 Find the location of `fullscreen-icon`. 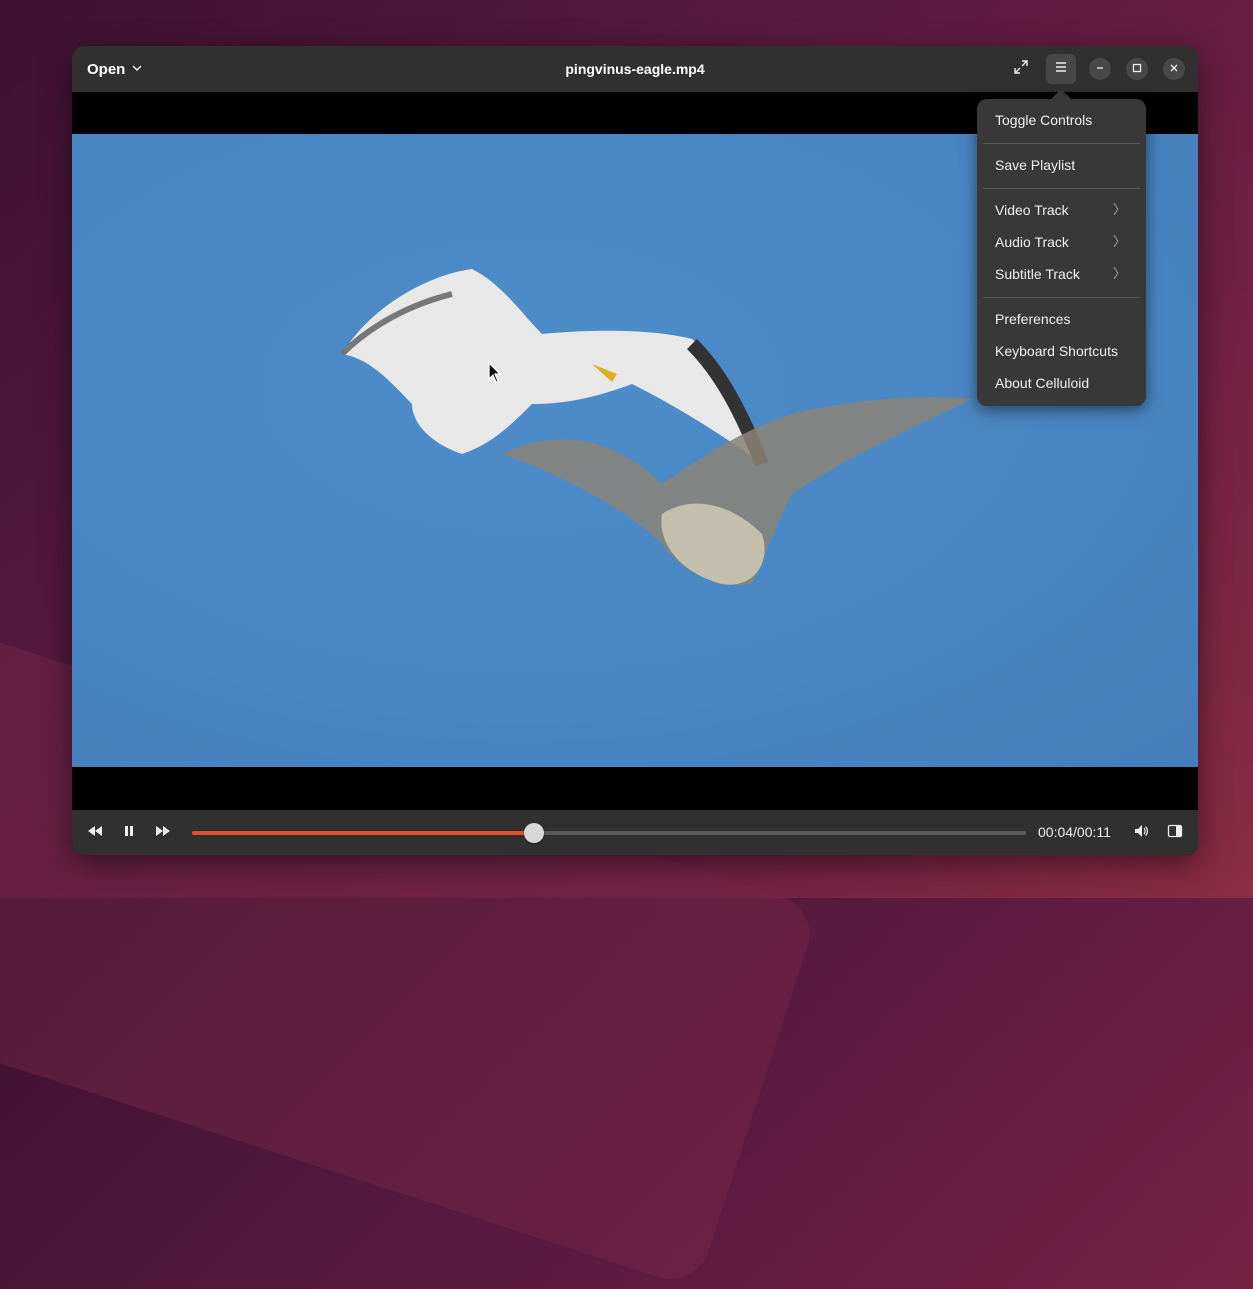

fullscreen-icon is located at coordinates (1021, 69).